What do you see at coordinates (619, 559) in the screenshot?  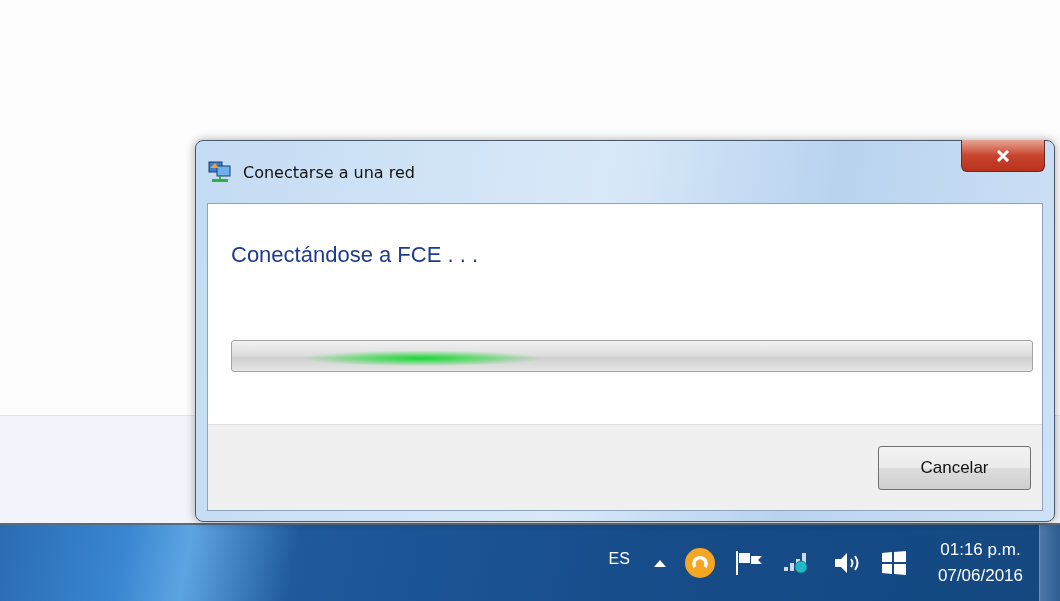 I see `language-indicator: ES` at bounding box center [619, 559].